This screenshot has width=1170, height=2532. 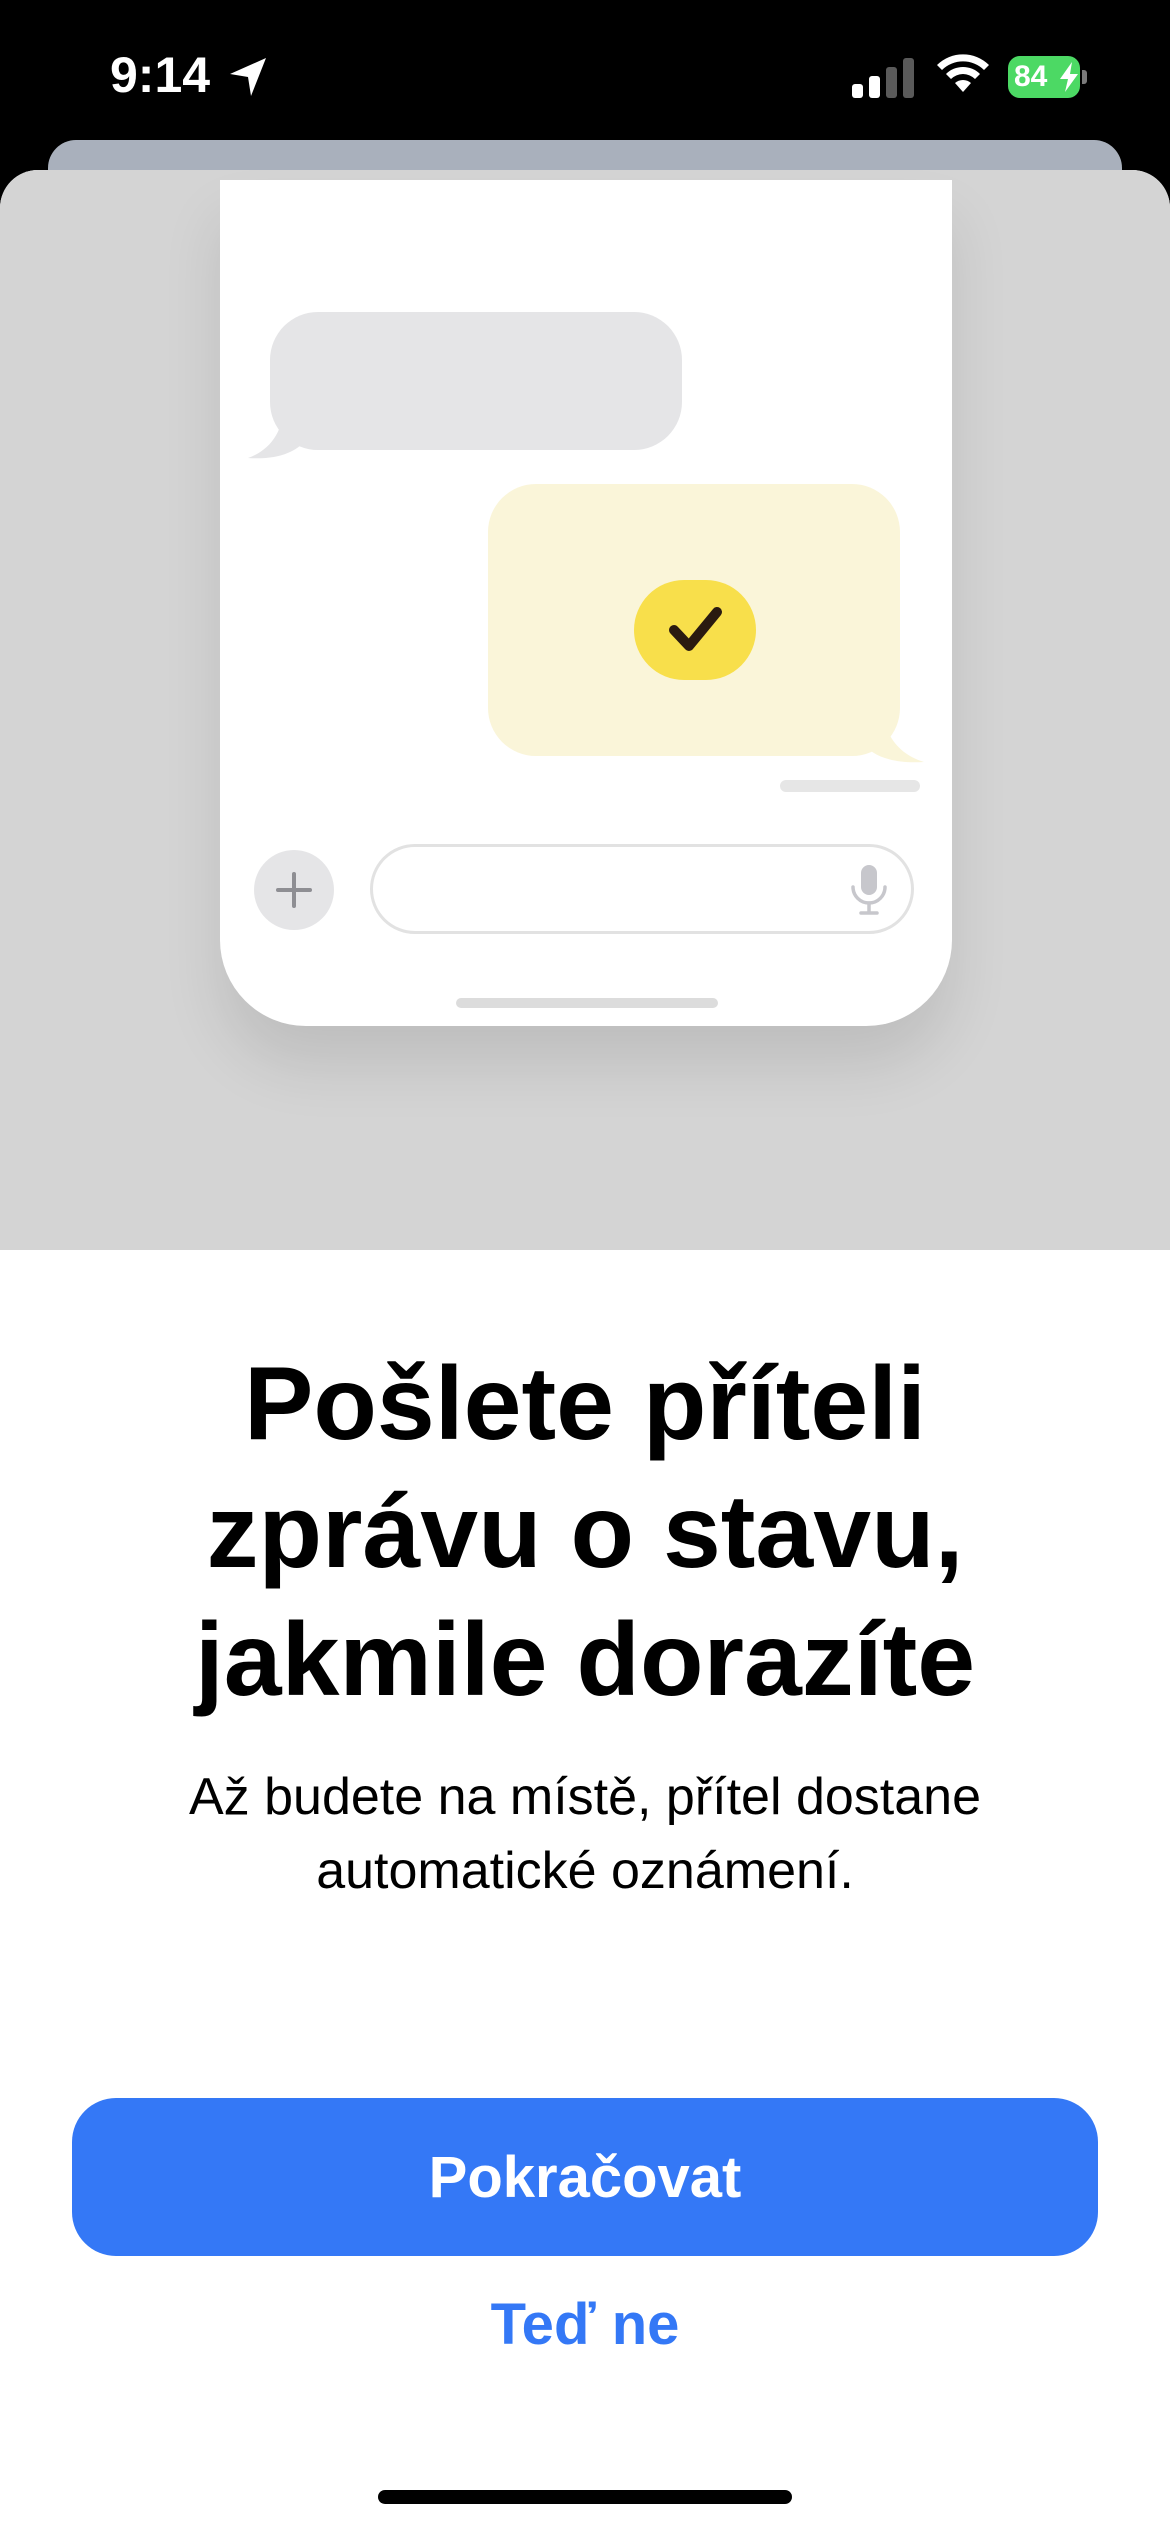 I want to click on not-now-button: Teď ne, so click(x=585, y=2325).